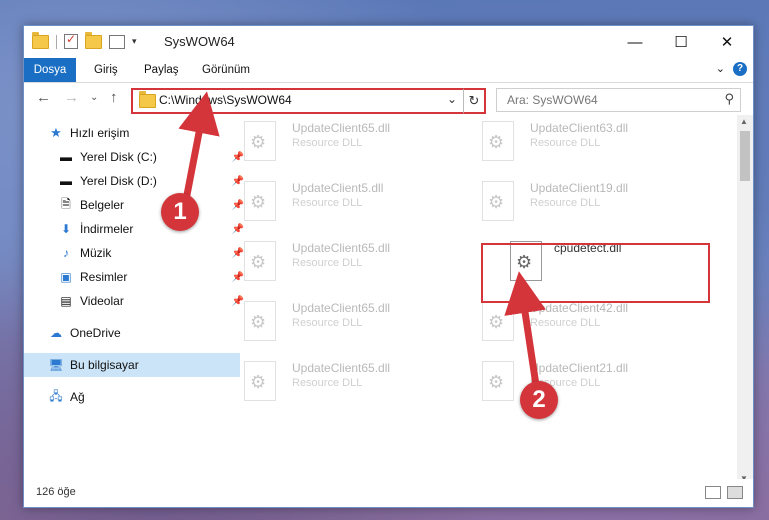 Image resolution: width=769 pixels, height=520 pixels. Describe the element at coordinates (474, 101) in the screenshot. I see `refresh-button: ↻` at that location.